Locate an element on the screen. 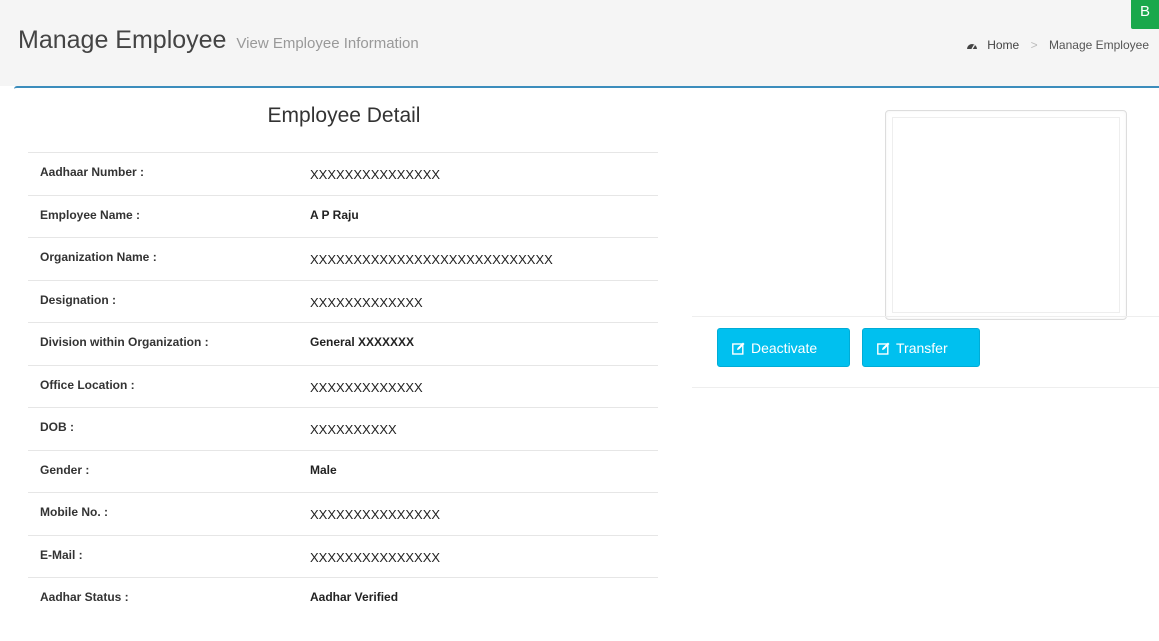  row-label: DOB : is located at coordinates (57, 427).